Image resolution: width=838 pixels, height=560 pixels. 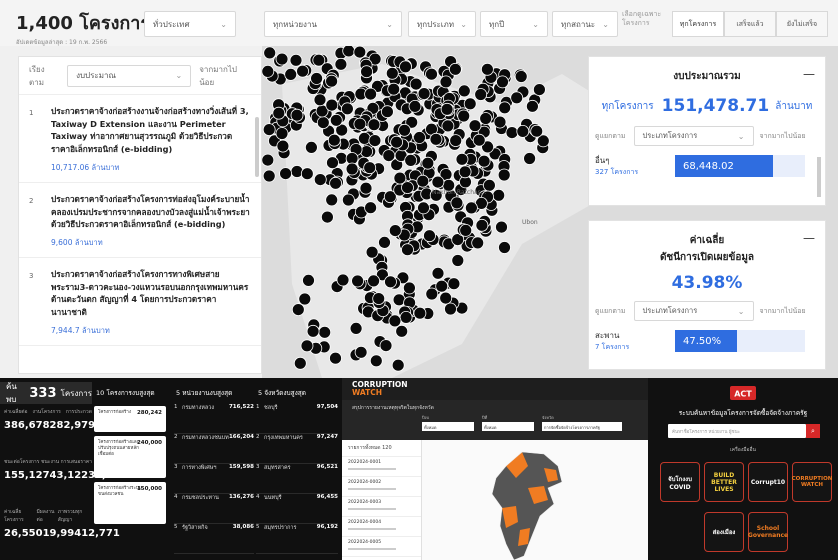 I want to click on top-province-row: 5 สมุทรปราการ 96,192, so click(x=297, y=539).